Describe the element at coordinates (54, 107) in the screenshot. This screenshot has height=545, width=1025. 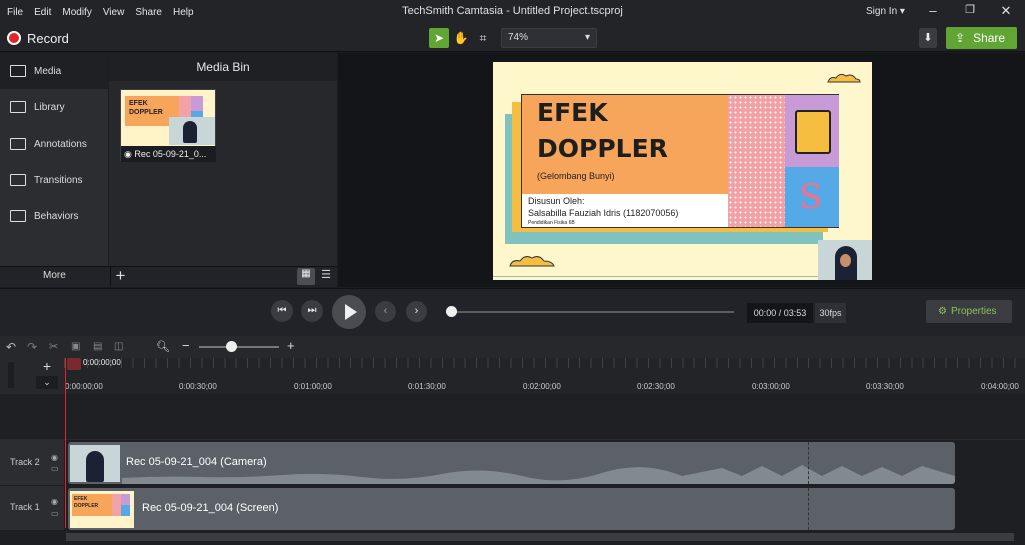
I see `sidebar-item-library: Library` at that location.